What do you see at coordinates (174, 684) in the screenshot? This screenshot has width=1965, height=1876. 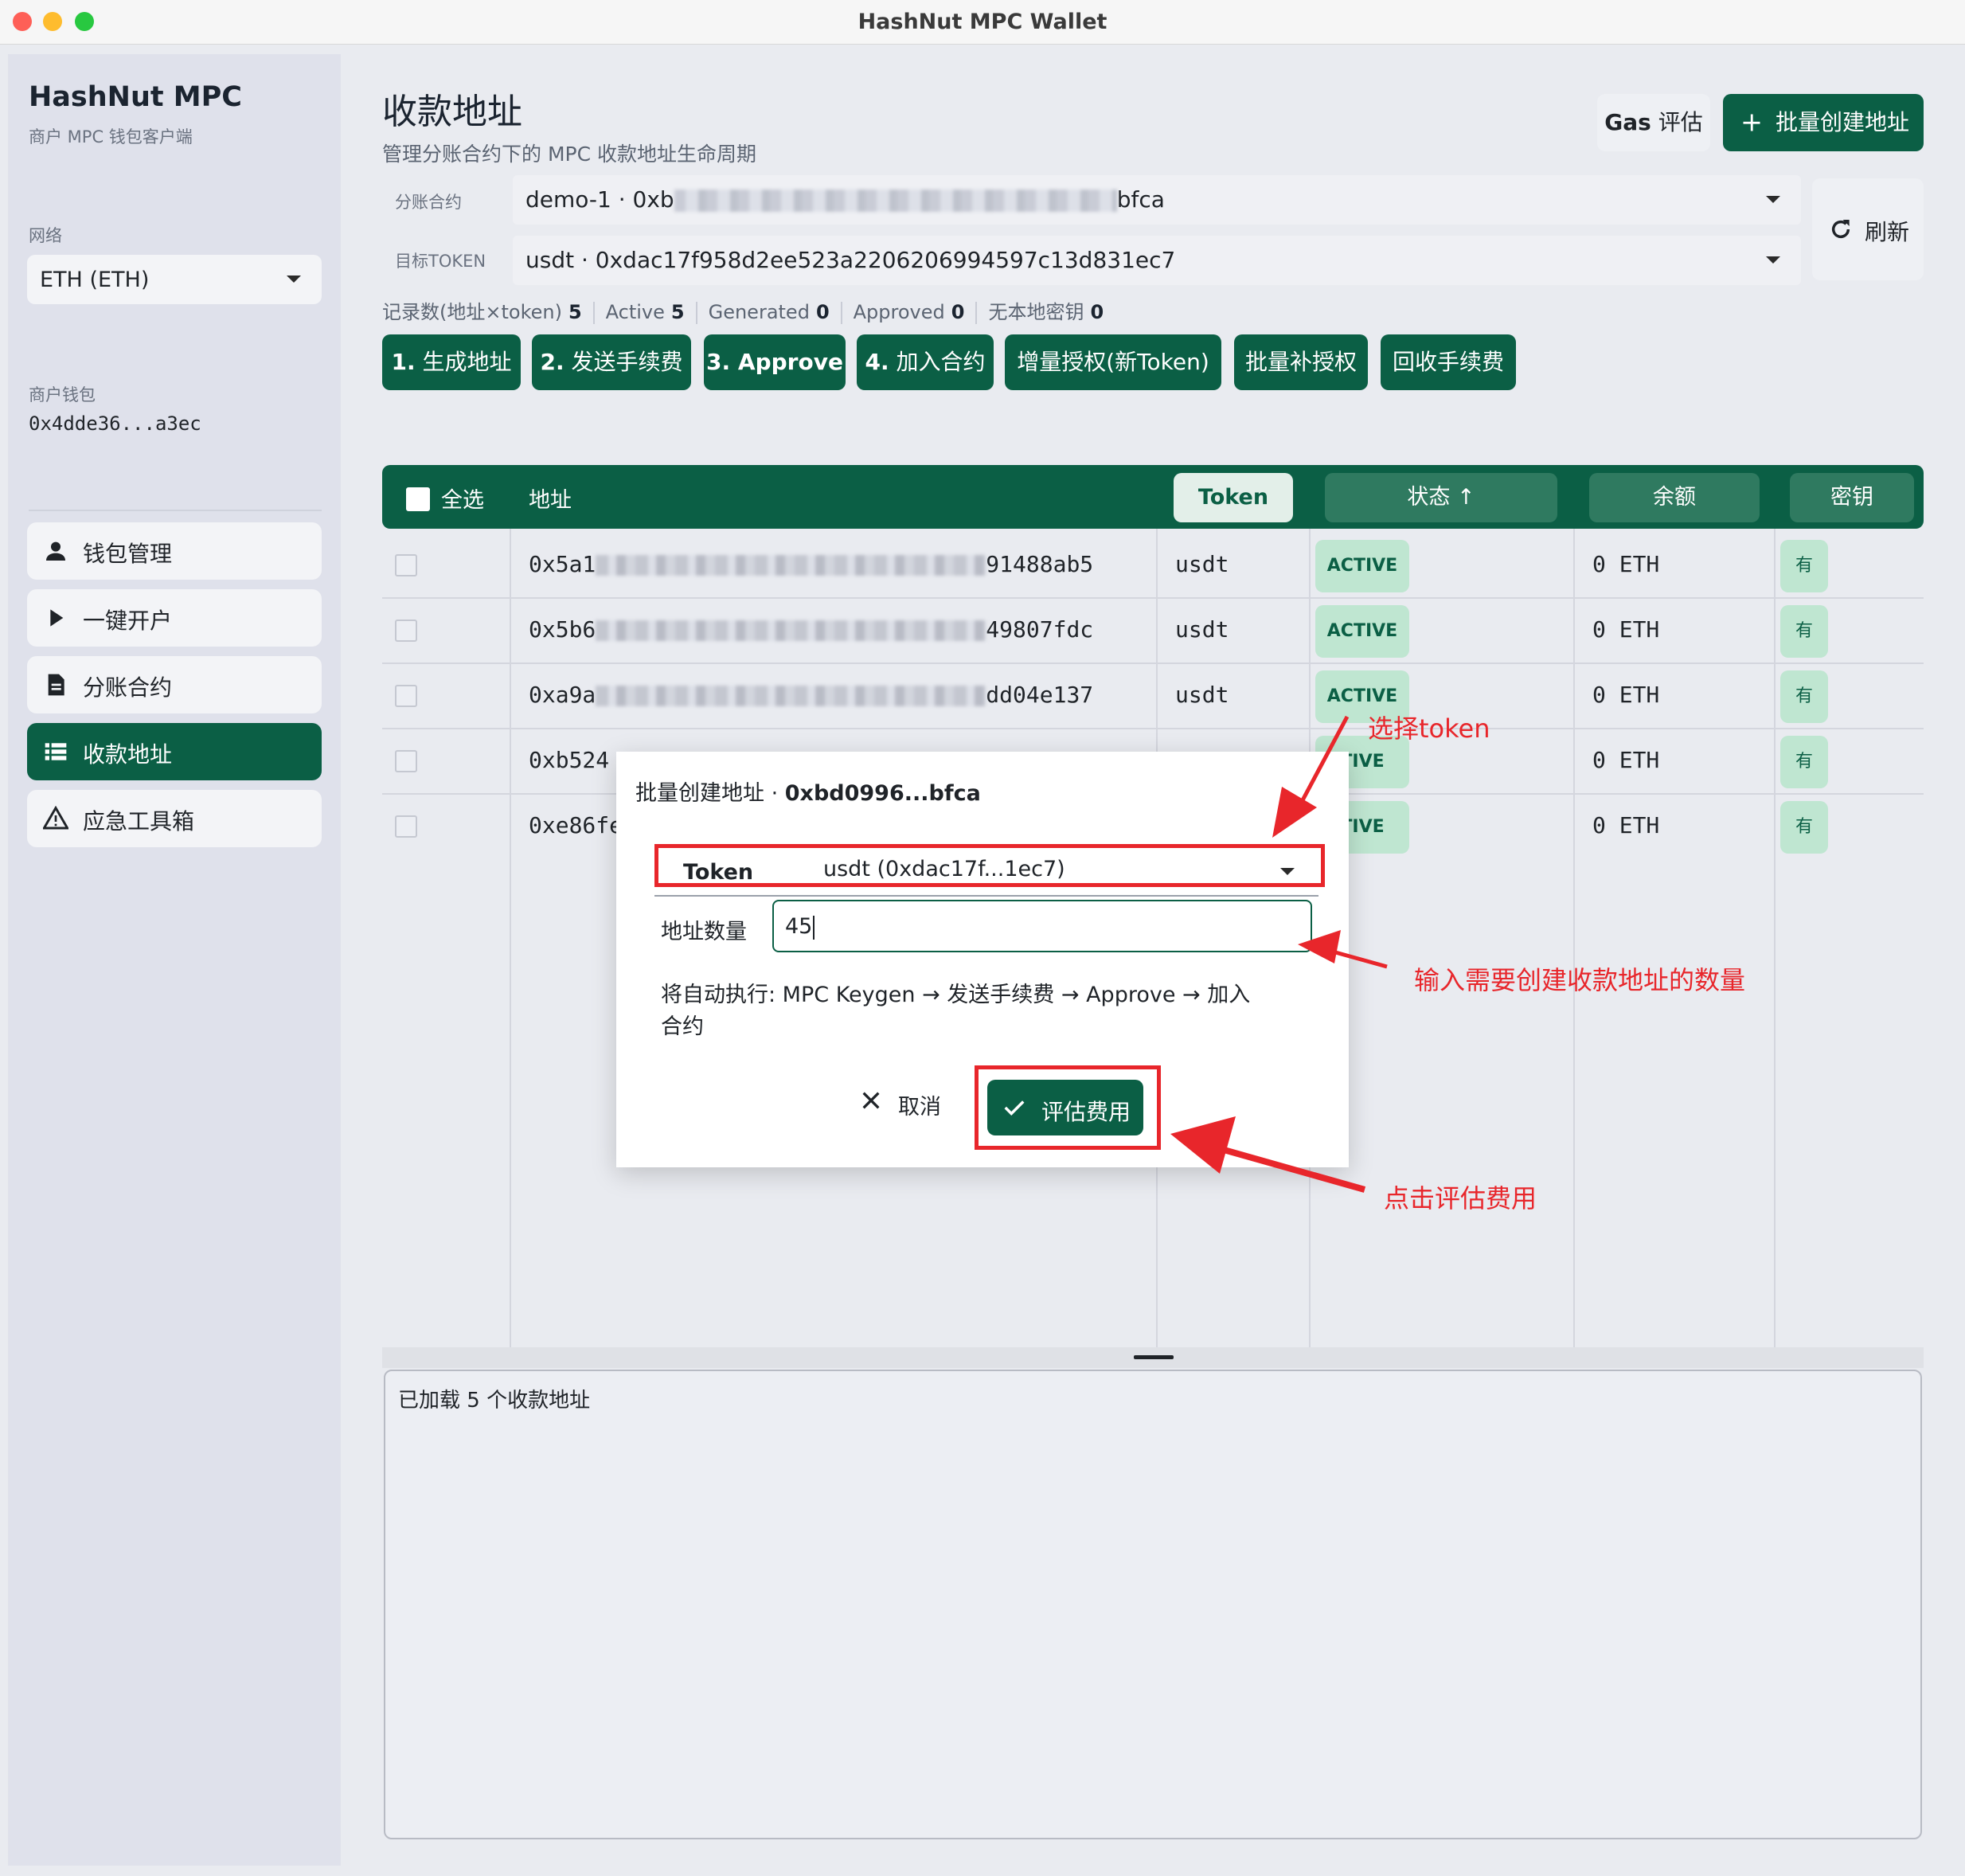 I see `sidebar-item-split-contract: 分账合约` at bounding box center [174, 684].